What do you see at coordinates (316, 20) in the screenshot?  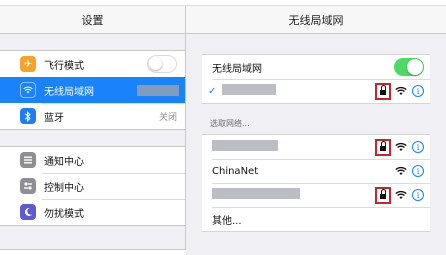 I see `page-title: 无线局域网` at bounding box center [316, 20].